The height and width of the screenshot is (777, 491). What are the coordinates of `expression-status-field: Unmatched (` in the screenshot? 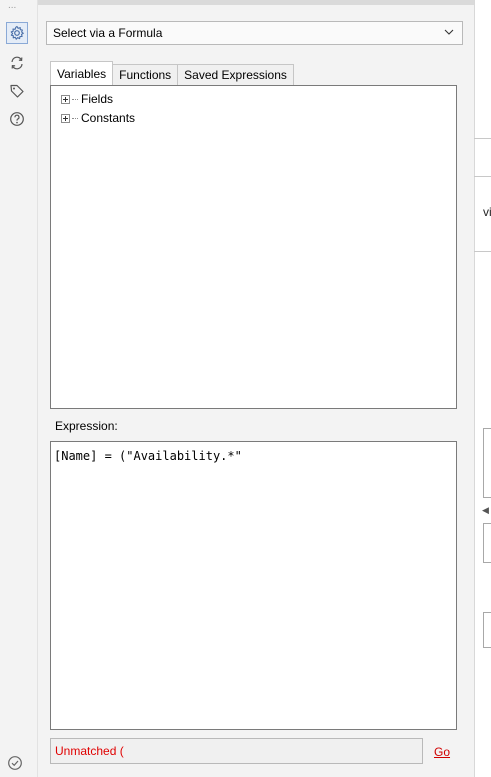 It's located at (236, 751).